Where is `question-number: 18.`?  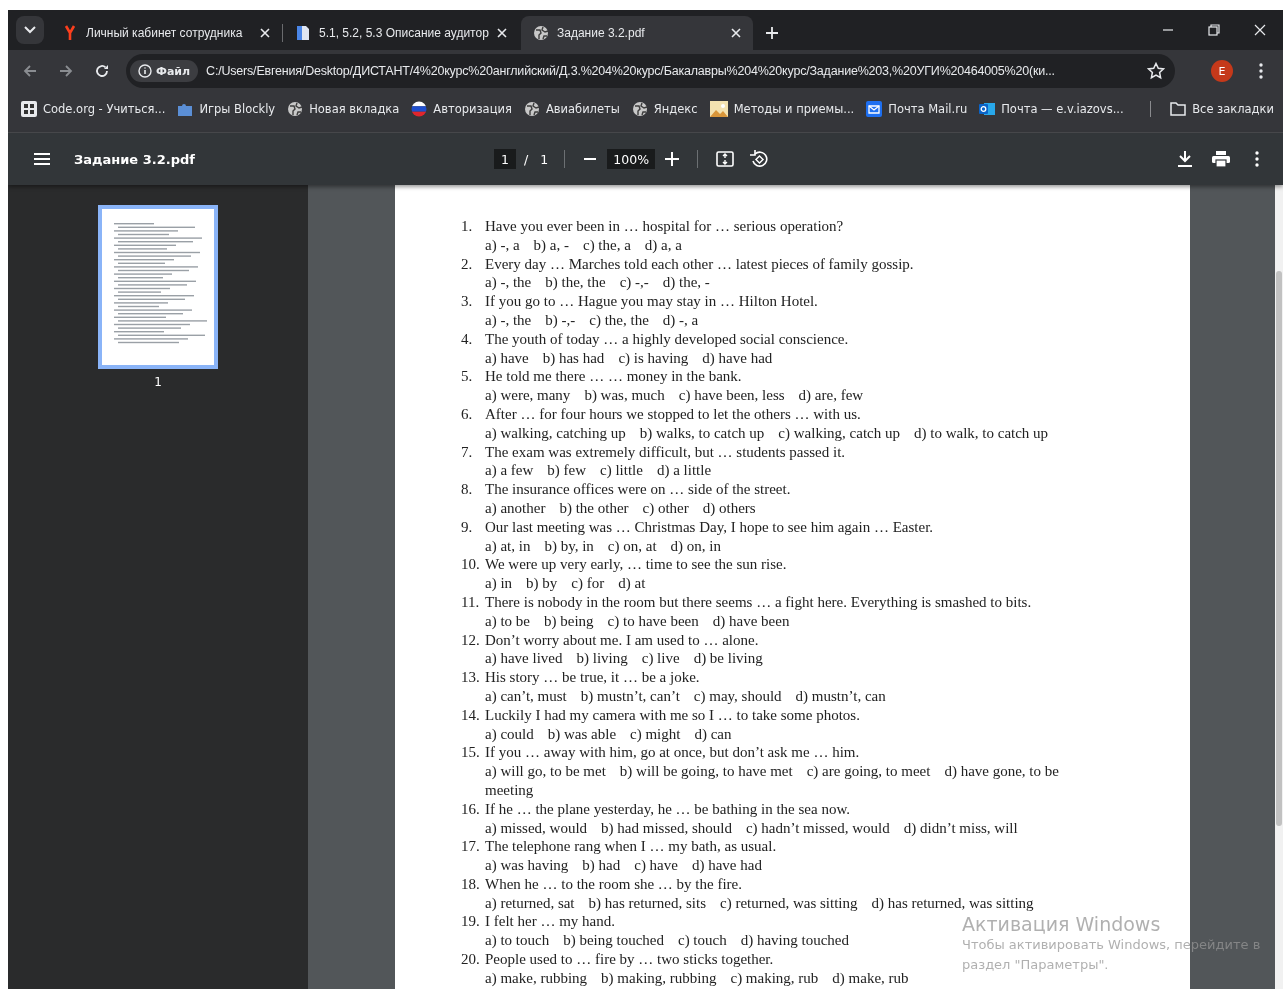 question-number: 18. is located at coordinates (471, 884).